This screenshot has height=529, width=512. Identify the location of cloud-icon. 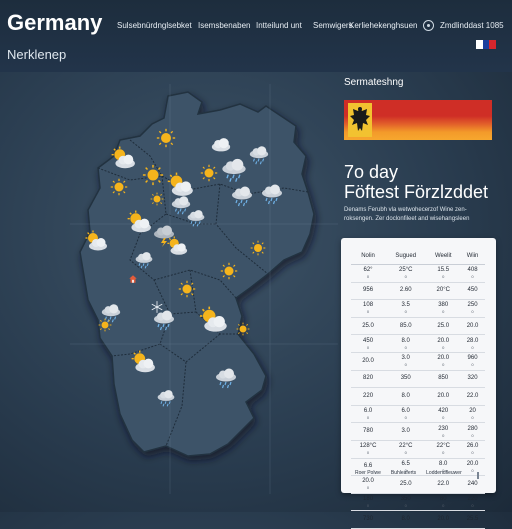
(221, 145).